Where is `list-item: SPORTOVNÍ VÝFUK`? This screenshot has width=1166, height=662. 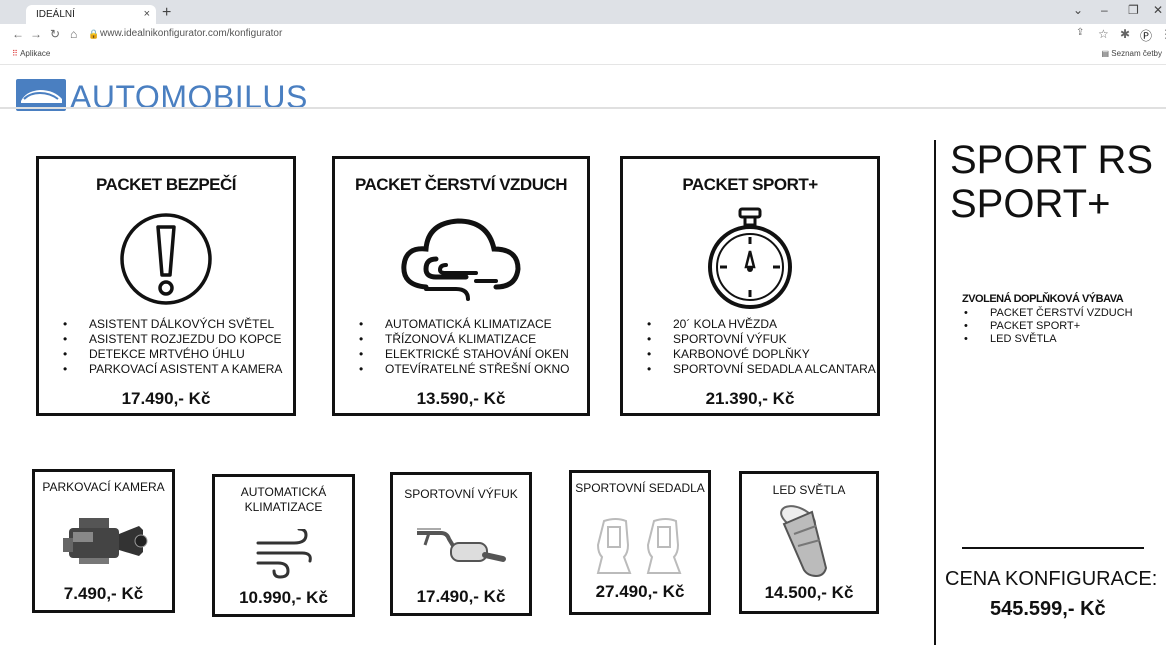 list-item: SPORTOVNÍ VÝFUK is located at coordinates (761, 339).